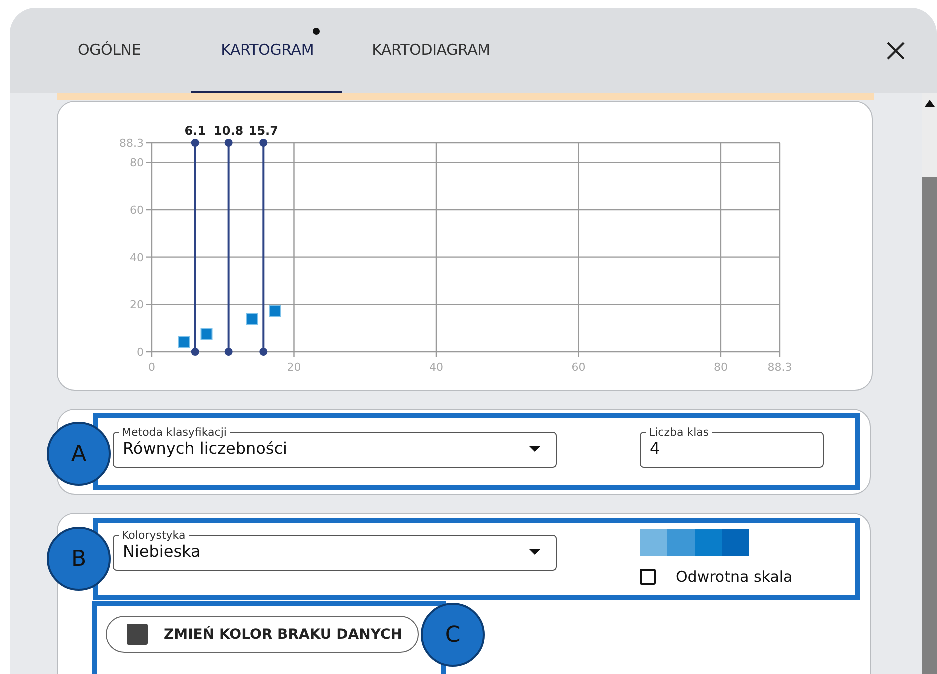 This screenshot has height=674, width=937. I want to click on break-value-label: 6.1, so click(195, 131).